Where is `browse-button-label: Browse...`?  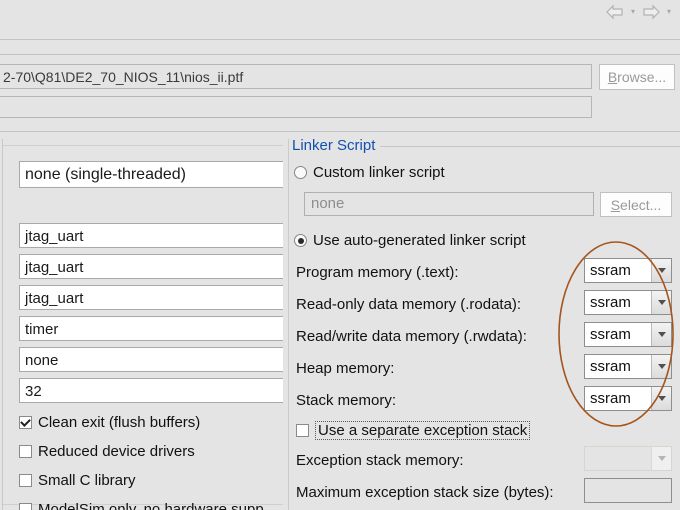 browse-button-label: Browse... is located at coordinates (637, 77).